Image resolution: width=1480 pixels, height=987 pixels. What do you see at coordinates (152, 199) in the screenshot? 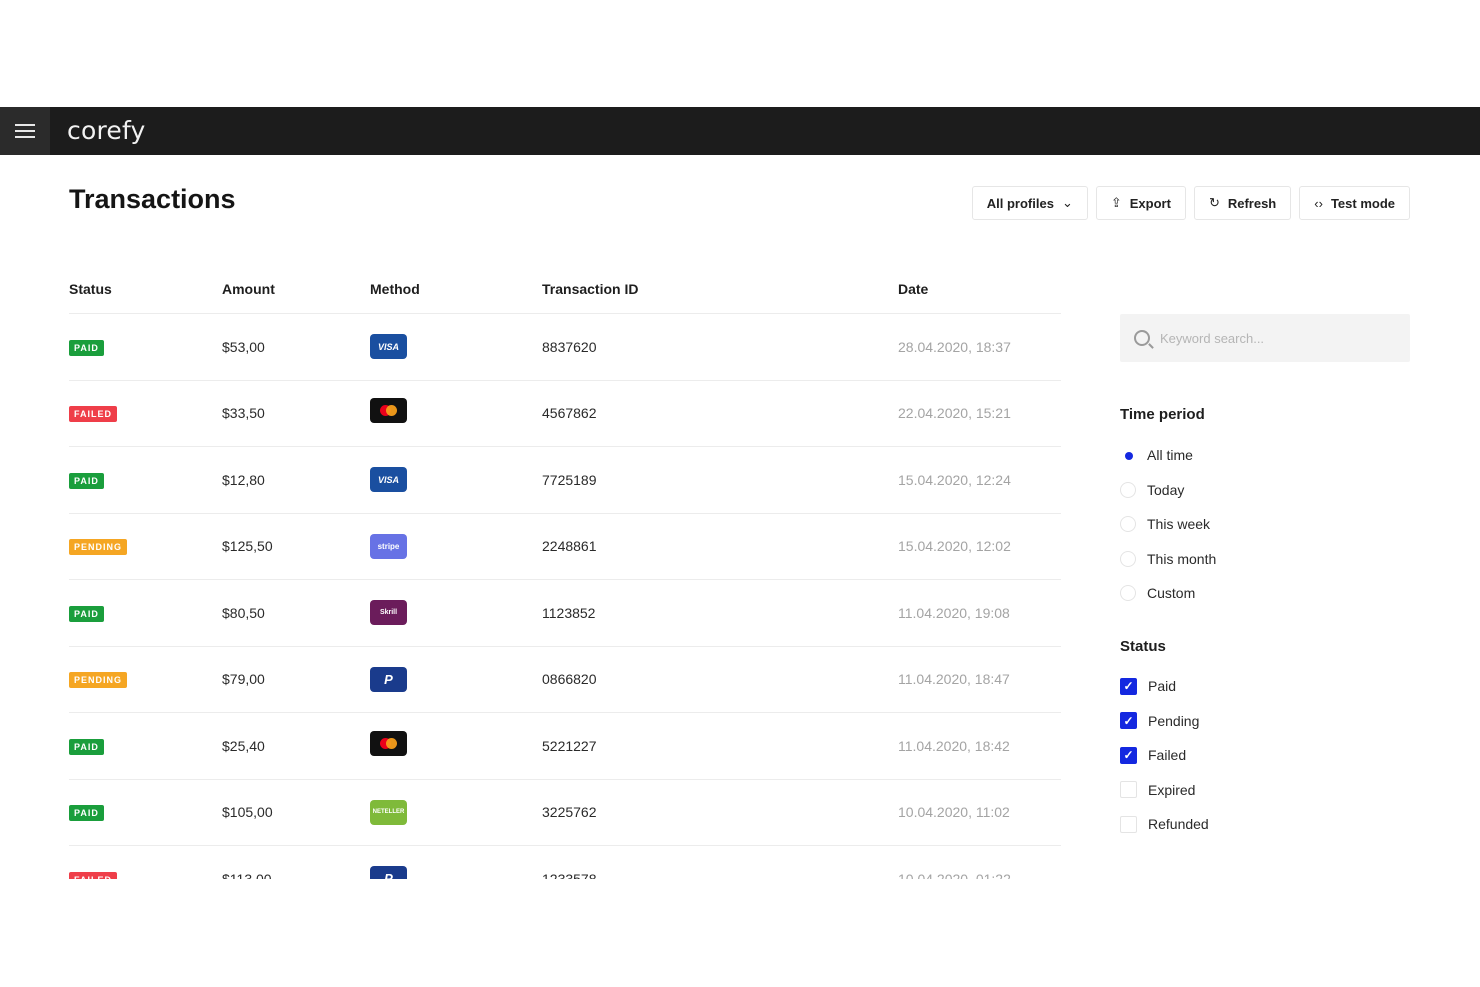
I see `page-title: Transactions` at bounding box center [152, 199].